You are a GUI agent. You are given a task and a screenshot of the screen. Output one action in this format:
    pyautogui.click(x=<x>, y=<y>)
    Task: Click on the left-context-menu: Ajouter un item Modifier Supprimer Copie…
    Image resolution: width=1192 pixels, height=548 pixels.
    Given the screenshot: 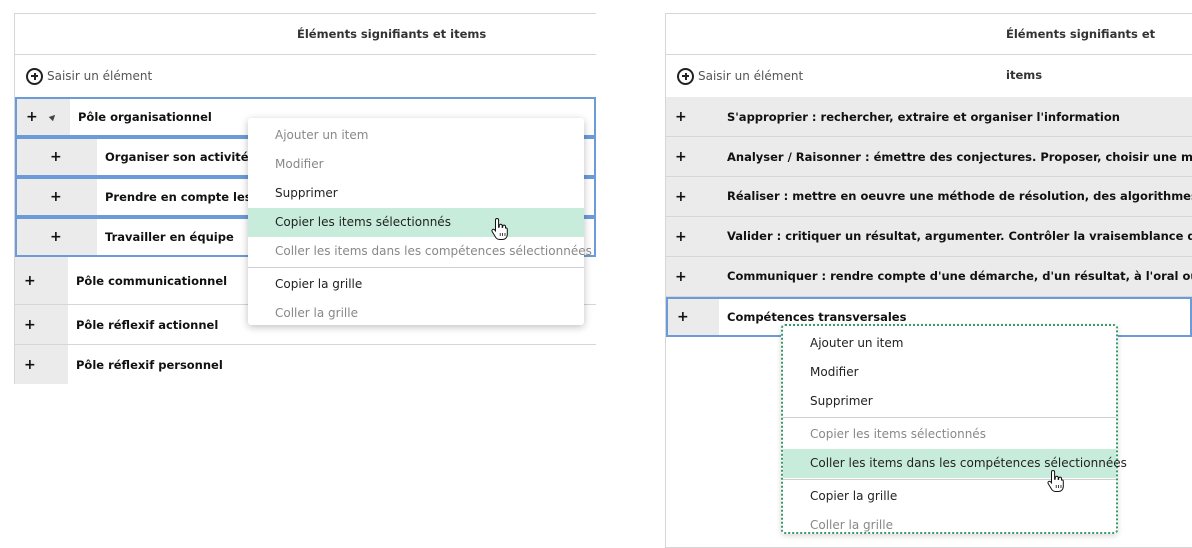 What is the action you would take?
    pyautogui.click(x=420, y=223)
    